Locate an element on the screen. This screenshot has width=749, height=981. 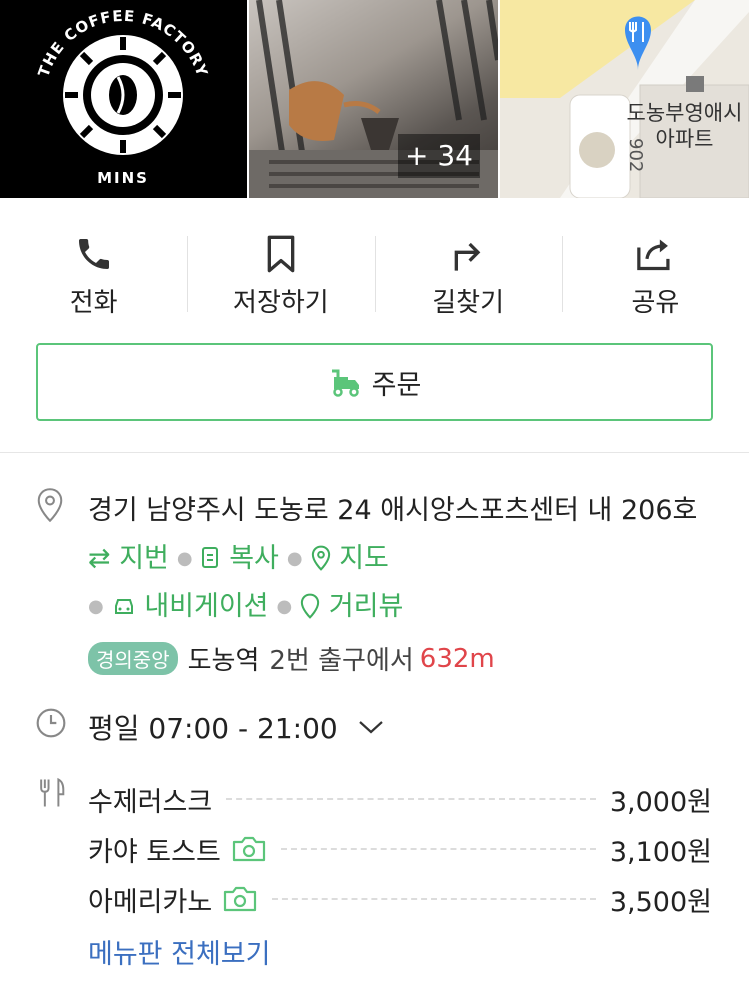
address-text: 경기 남양주시 도농로 24 애시앙스포츠센터 내 206호 is located at coordinates (393, 510).